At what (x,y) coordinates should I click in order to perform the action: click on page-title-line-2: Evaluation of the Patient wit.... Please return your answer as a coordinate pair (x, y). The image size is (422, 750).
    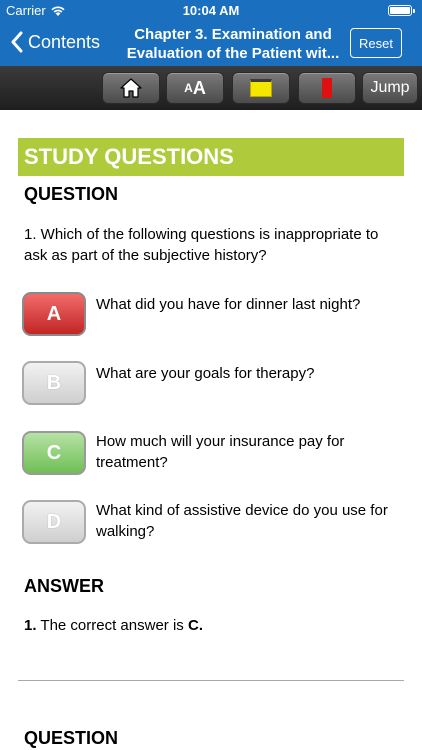
    Looking at the image, I should click on (233, 53).